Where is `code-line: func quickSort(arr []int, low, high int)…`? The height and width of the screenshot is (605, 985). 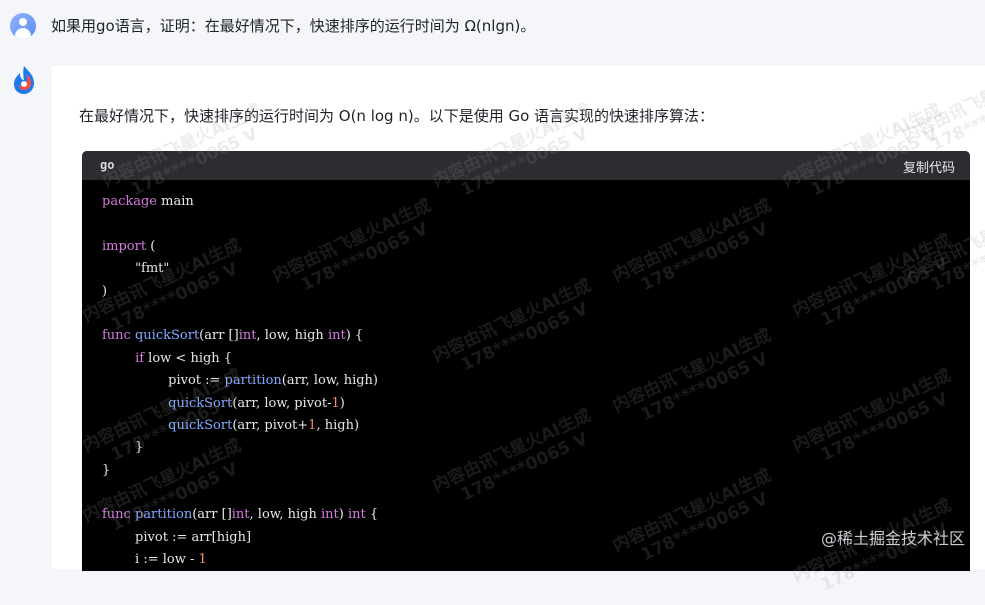
code-line: func quickSort(arr []int, low, high int)… is located at coordinates (233, 336).